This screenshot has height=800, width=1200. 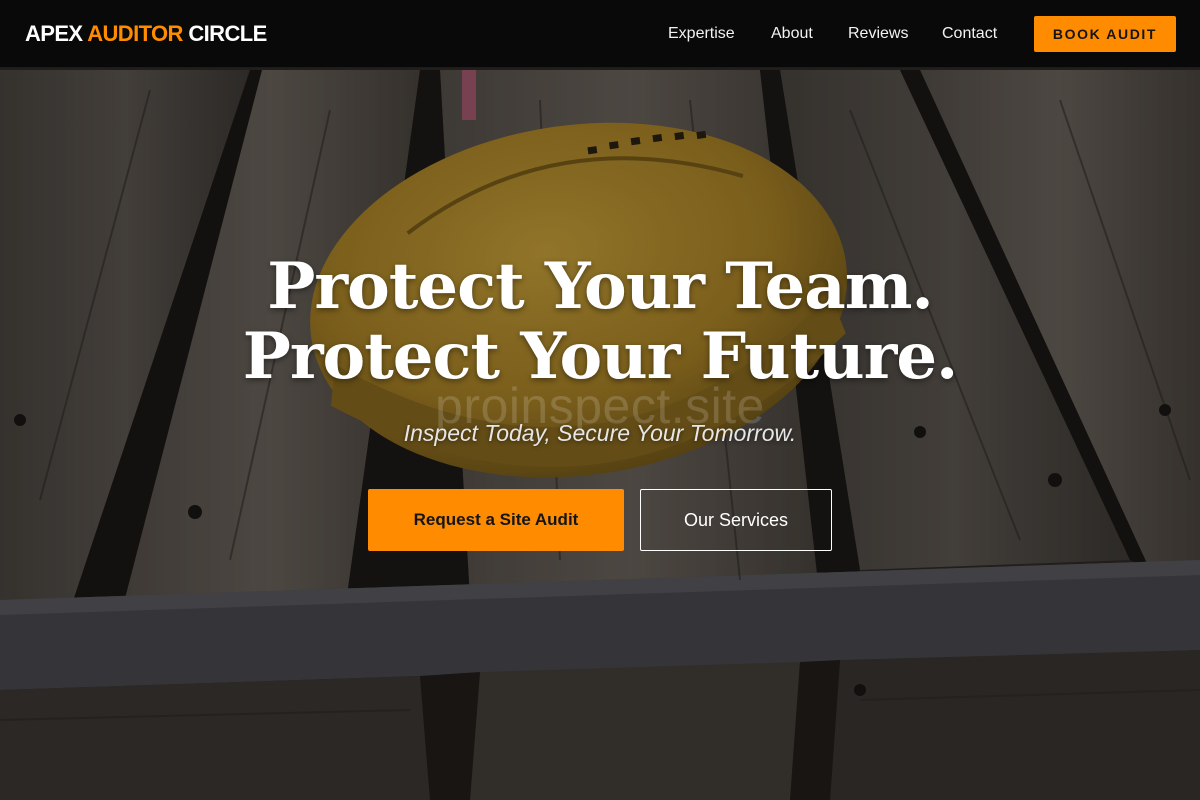 What do you see at coordinates (54, 33) in the screenshot?
I see `logo-word-apex: APEX` at bounding box center [54, 33].